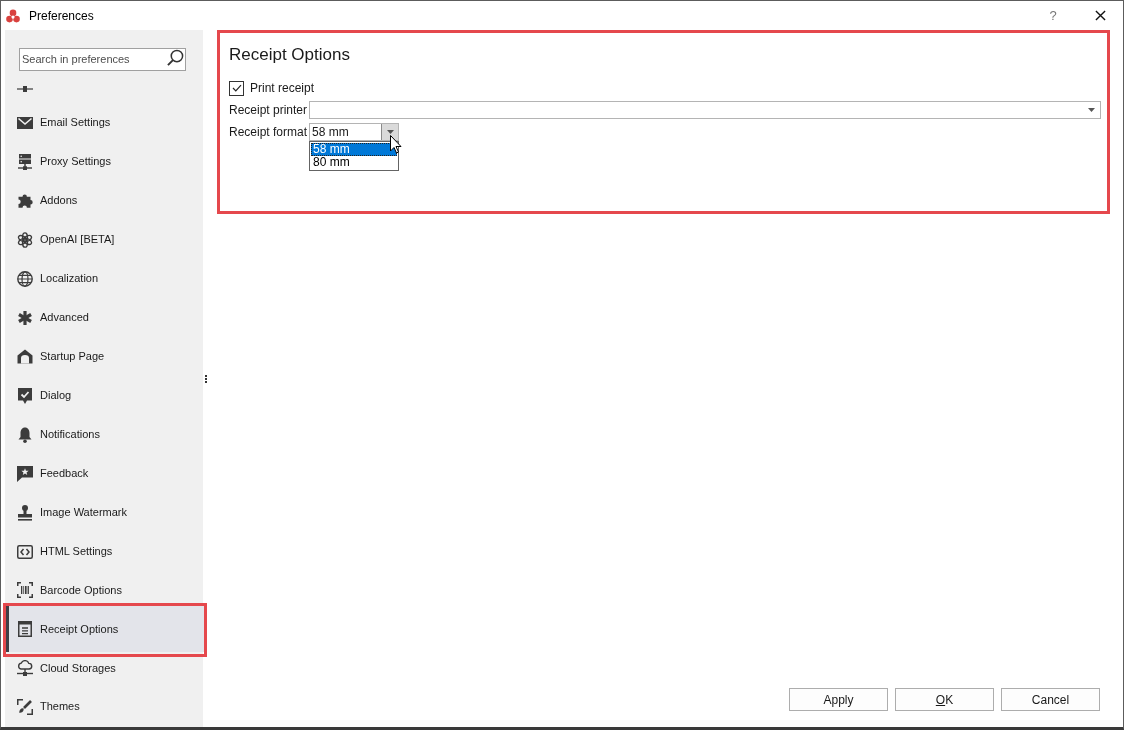 Image resolution: width=1124 pixels, height=730 pixels. I want to click on checkbox-label: Print receipt, so click(282, 88).